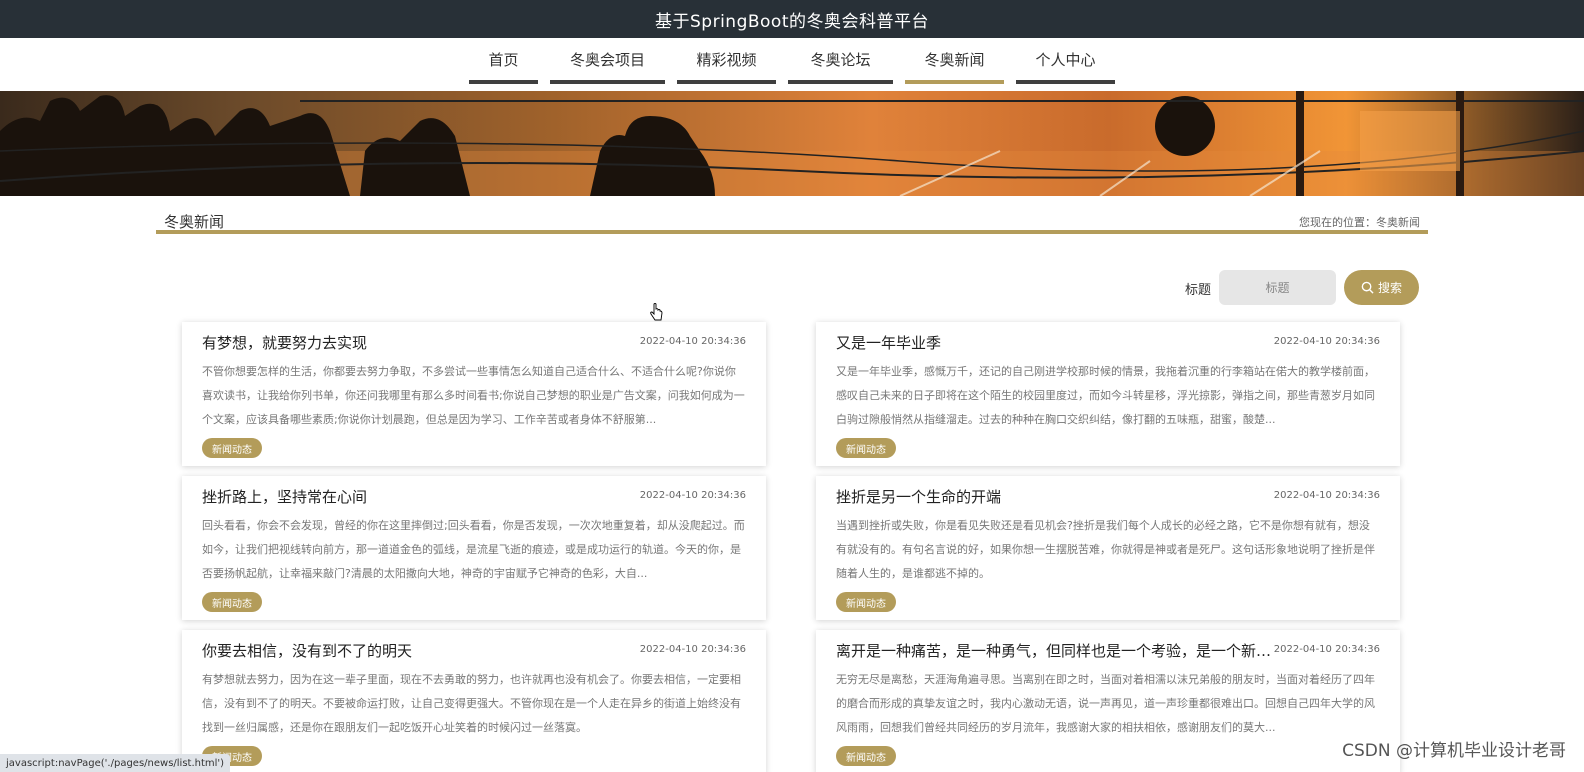  Describe the element at coordinates (1359, 222) in the screenshot. I see `breadcrumb: 您现在的位置：冬奥新闻` at that location.